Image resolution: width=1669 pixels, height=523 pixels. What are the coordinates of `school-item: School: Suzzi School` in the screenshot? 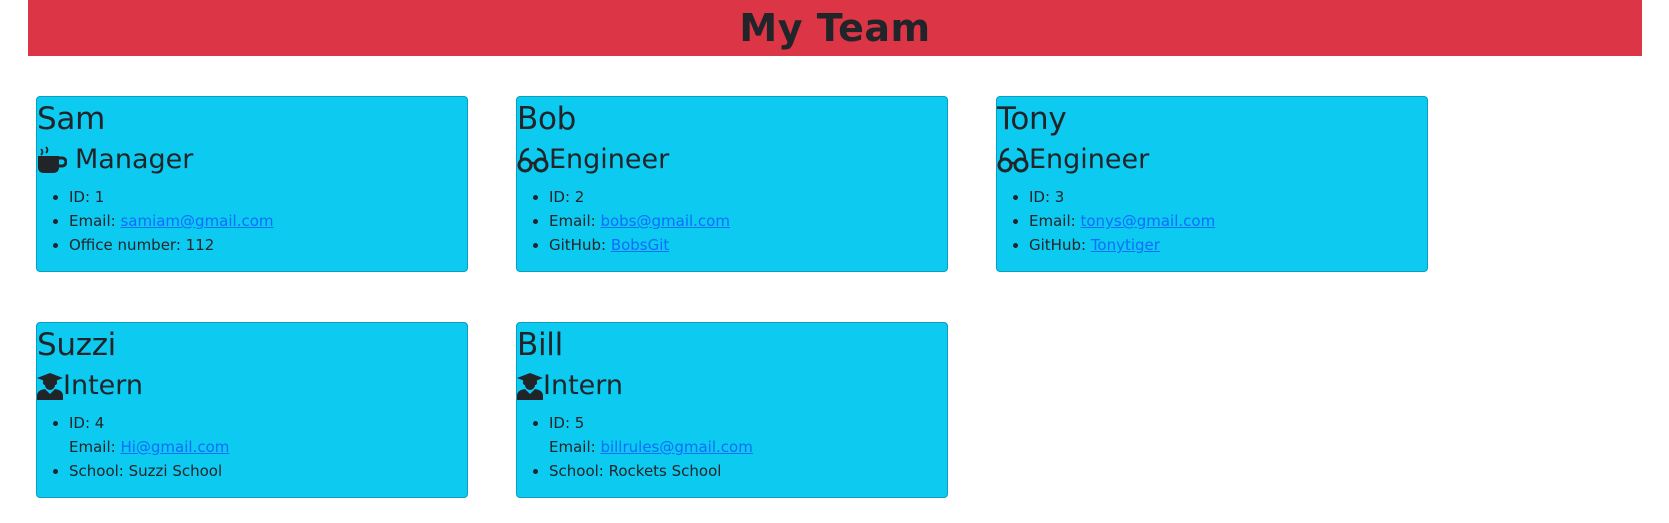 It's located at (268, 471).